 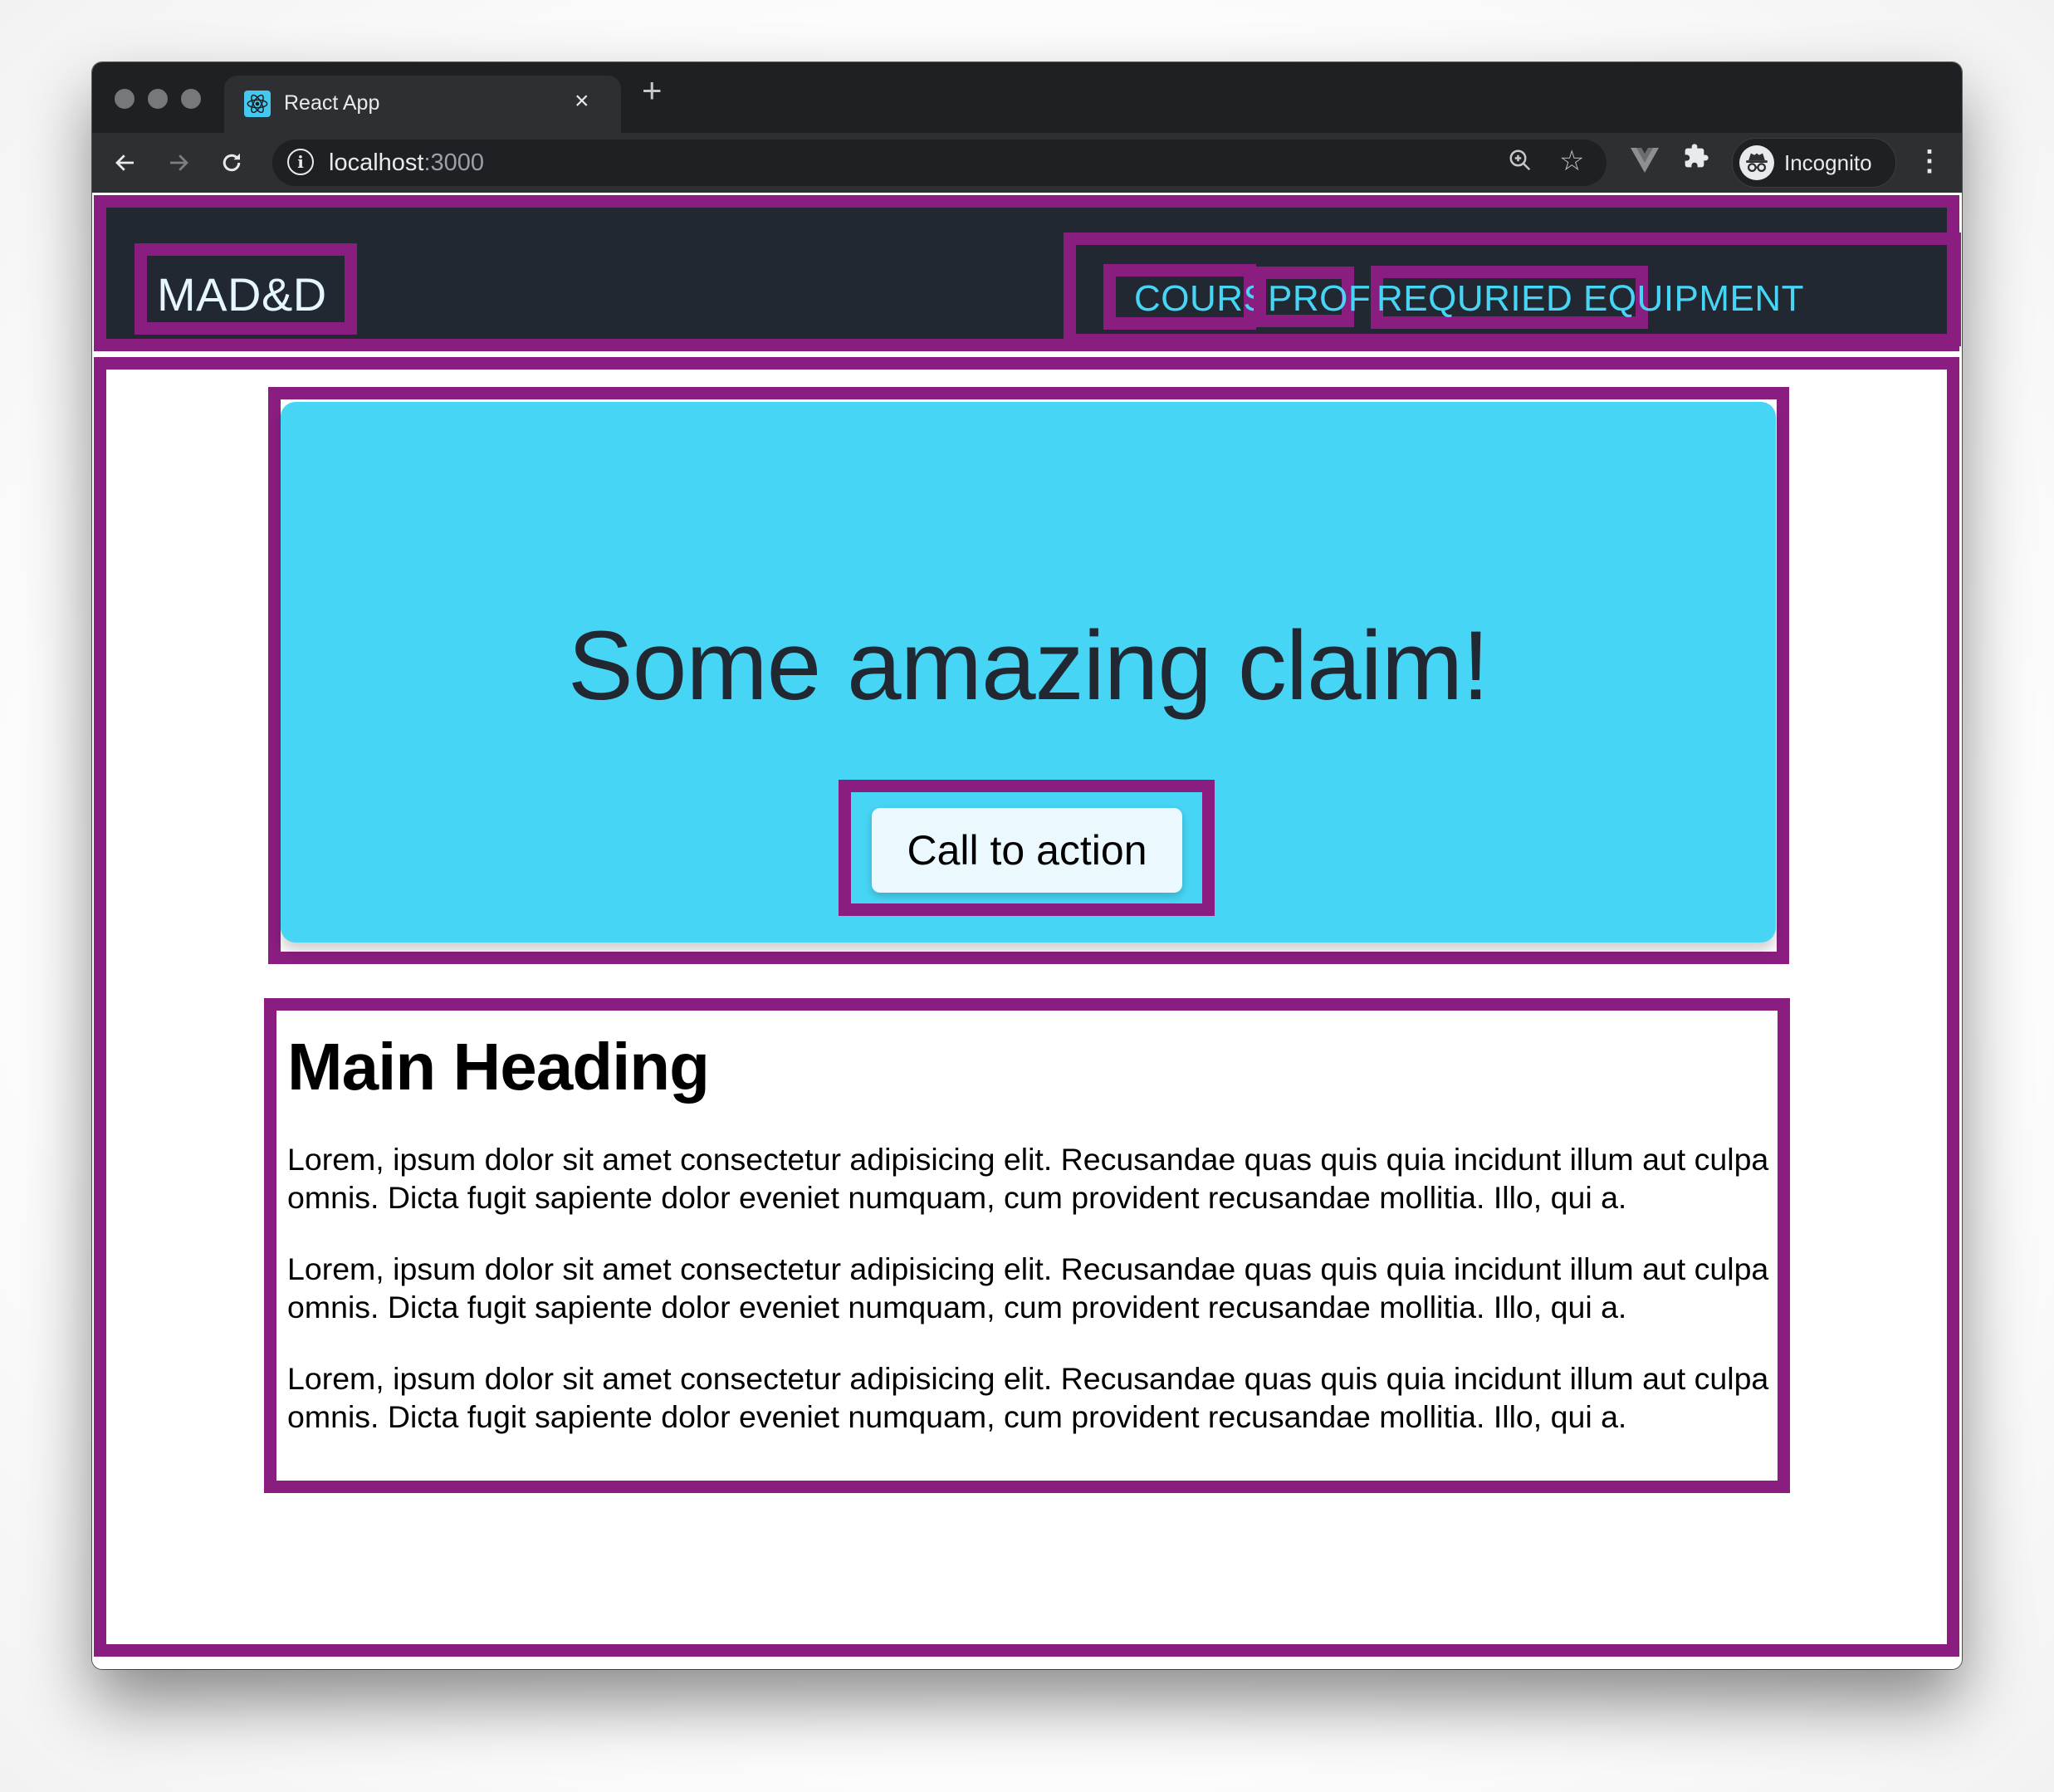 What do you see at coordinates (498, 1067) in the screenshot?
I see `main-heading: Main Heading` at bounding box center [498, 1067].